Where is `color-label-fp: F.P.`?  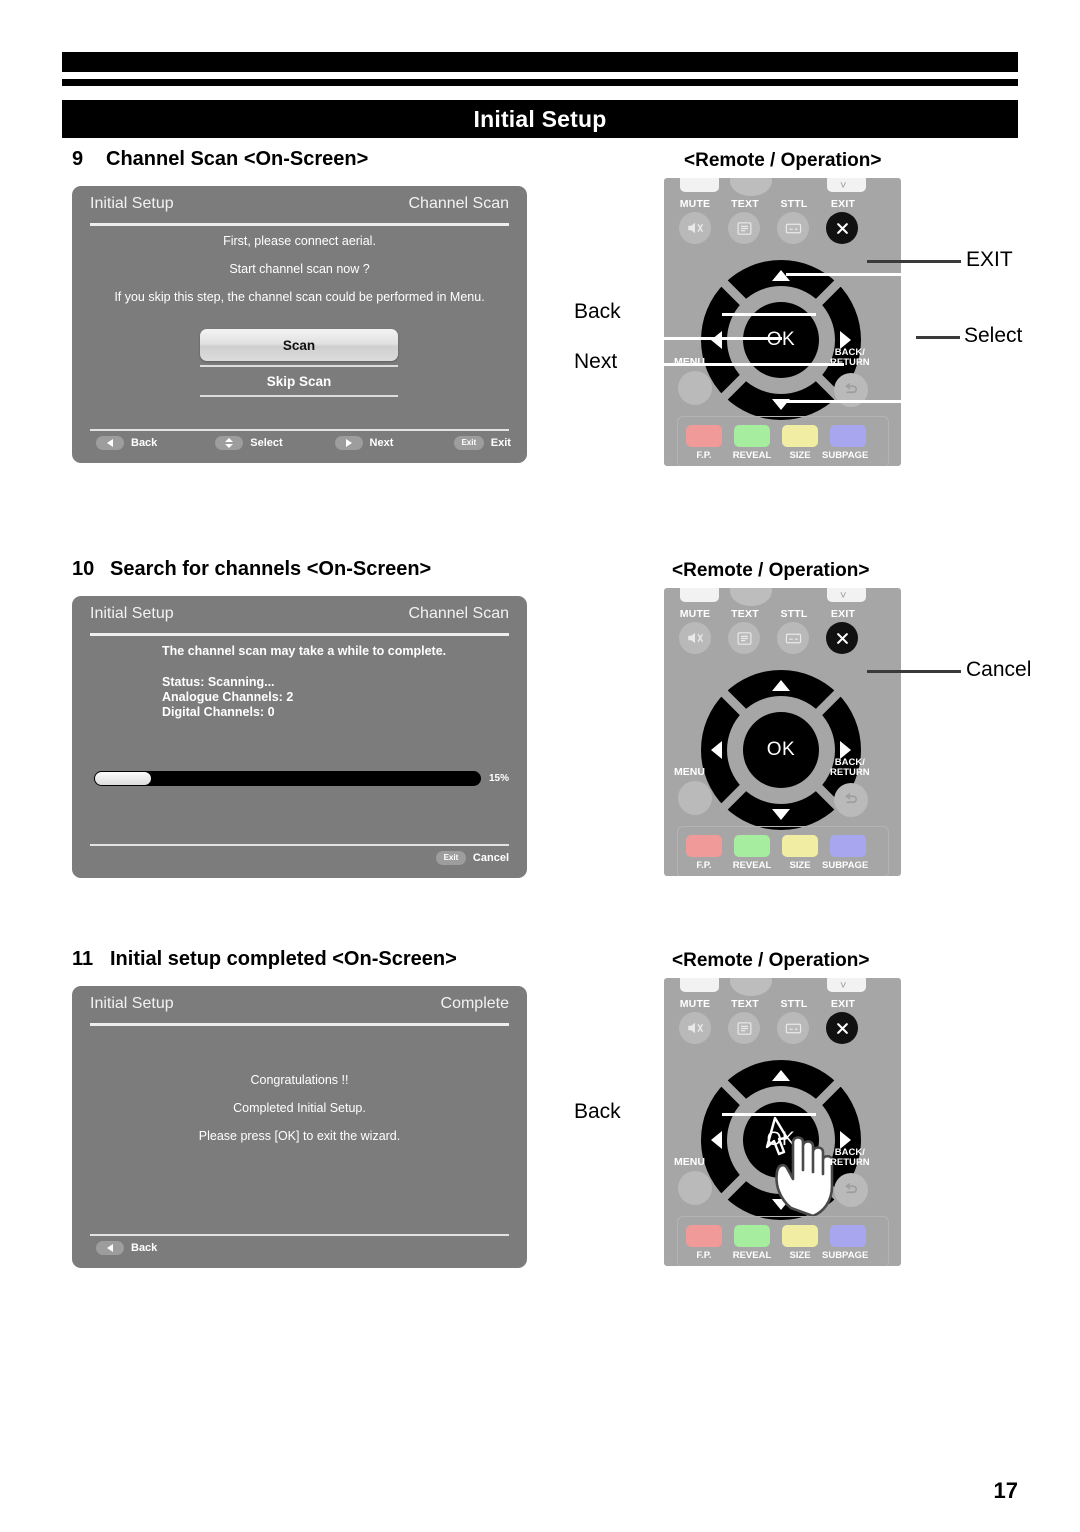
color-label-fp: F.P. is located at coordinates (704, 1255).